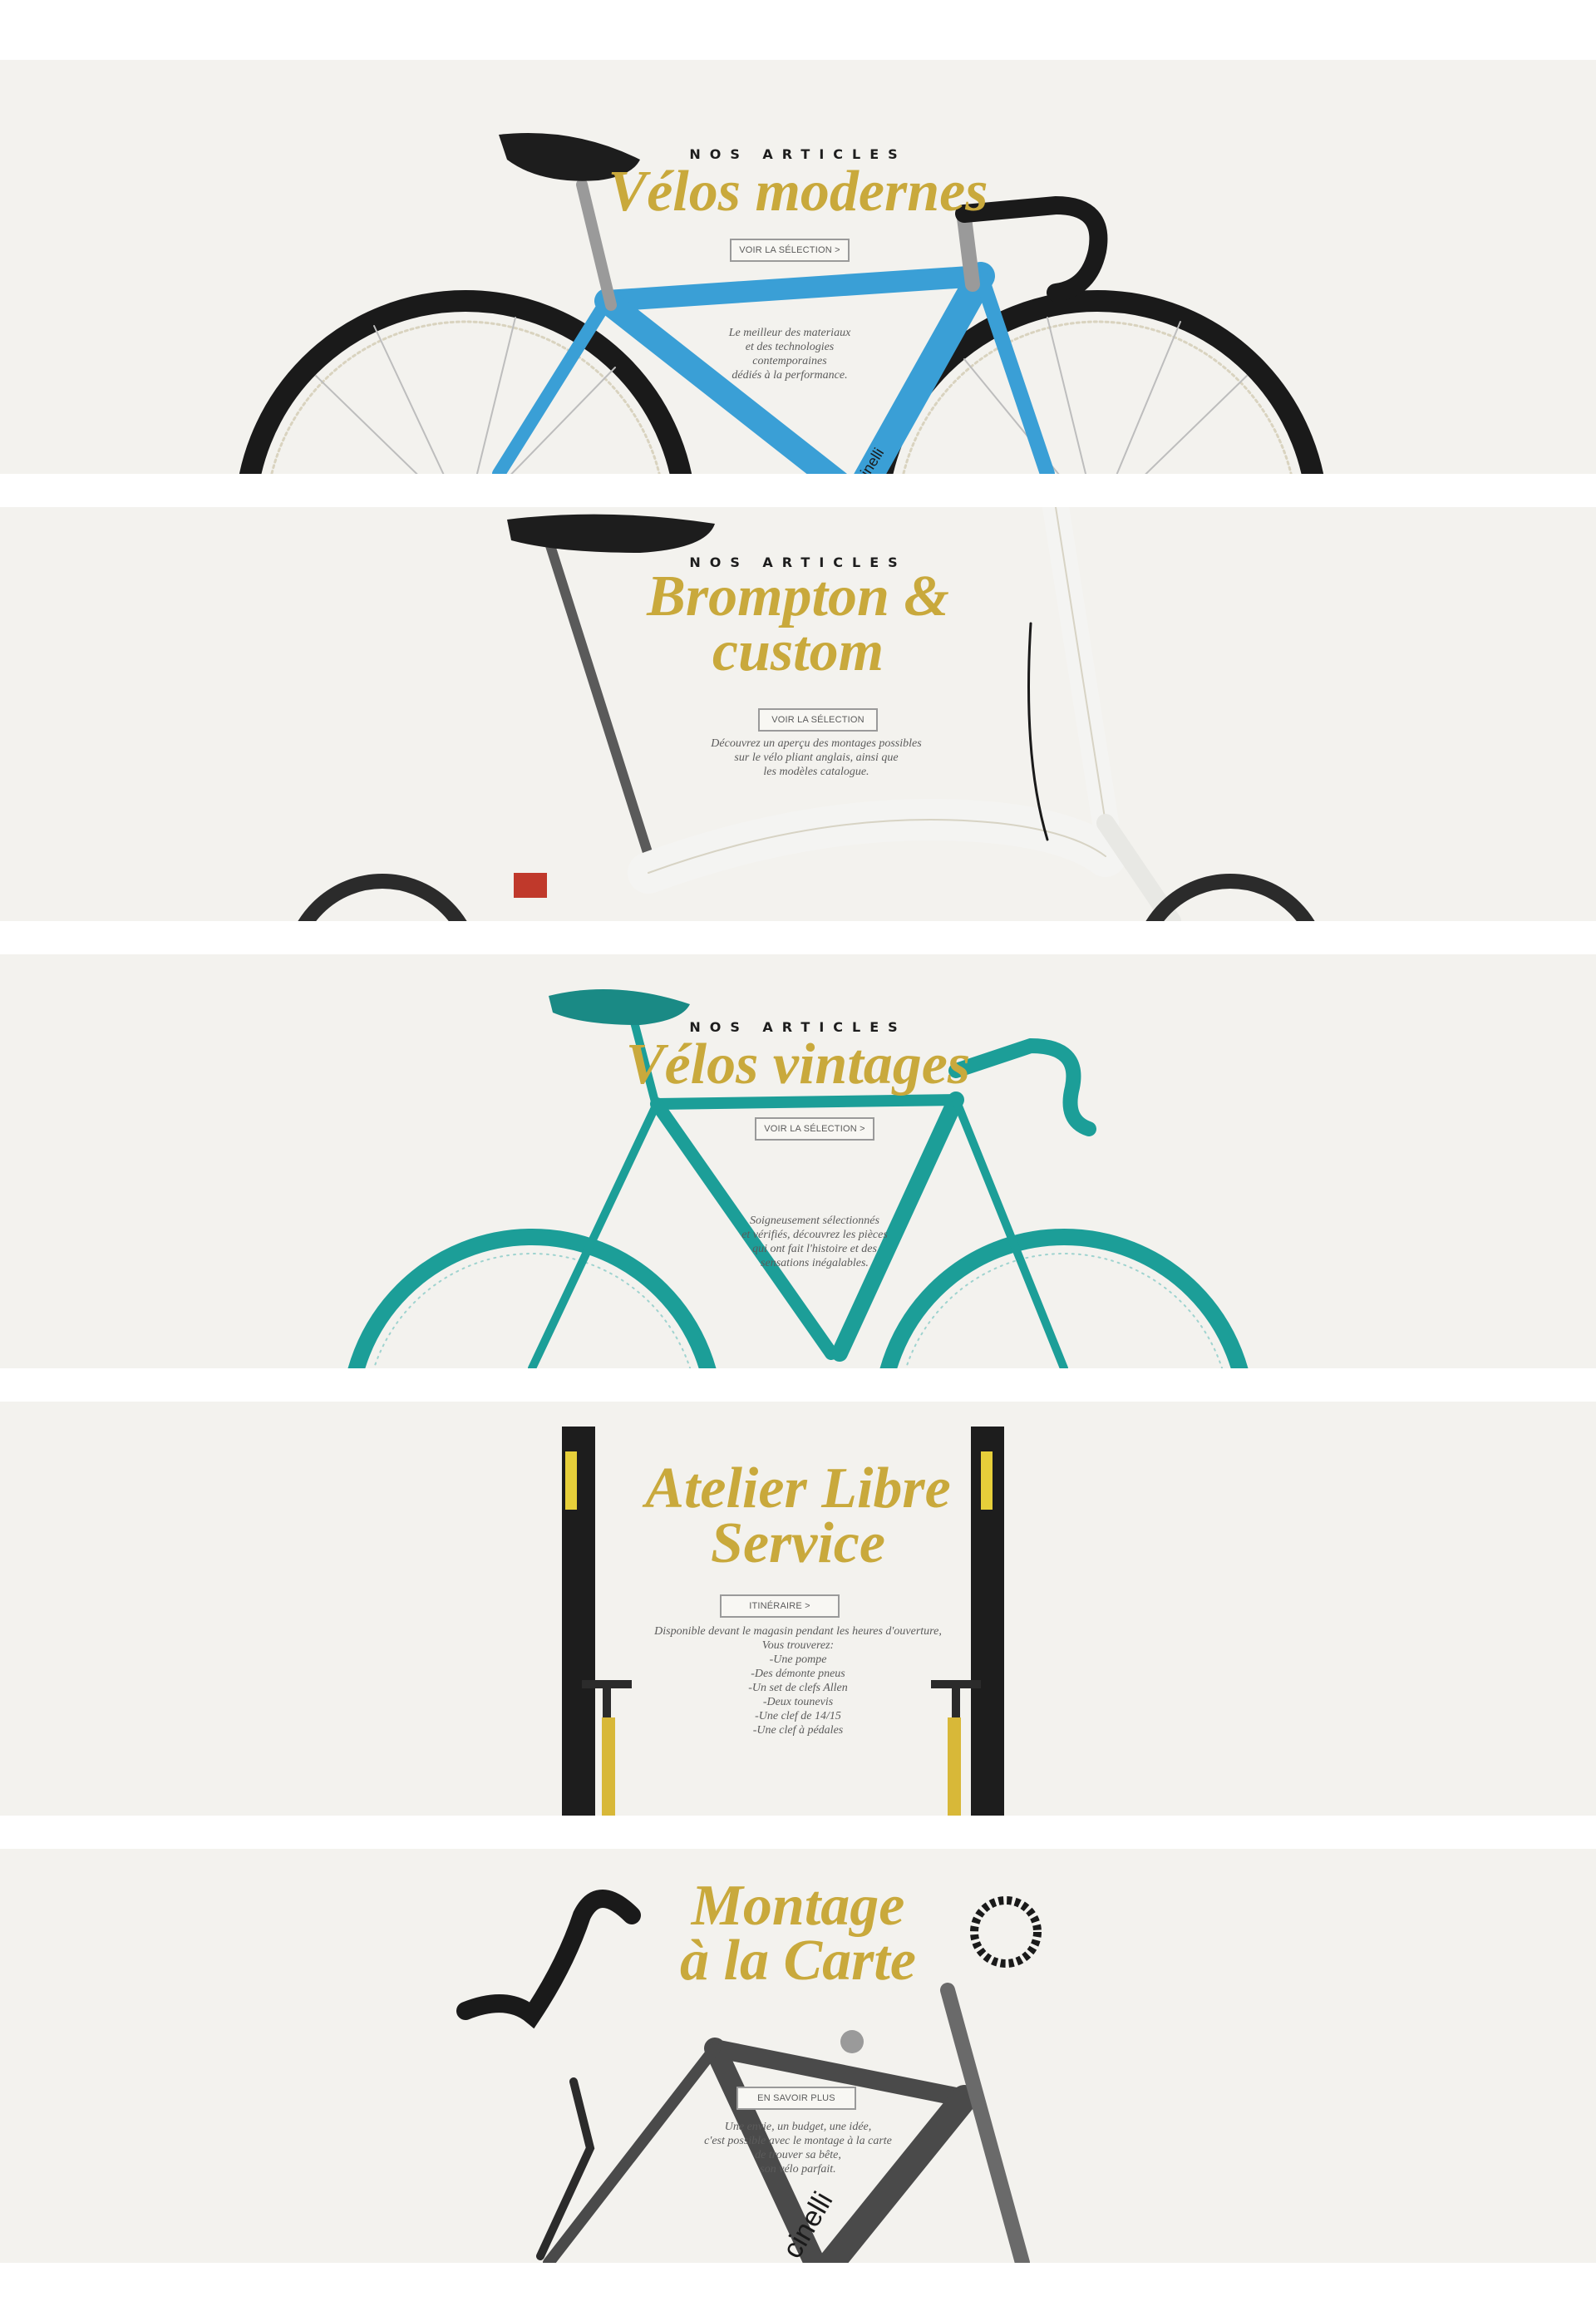 Image resolution: width=1596 pixels, height=2321 pixels. Describe the element at coordinates (818, 720) in the screenshot. I see `voir-selection-button: VOIR LA SÉLECTION` at that location.